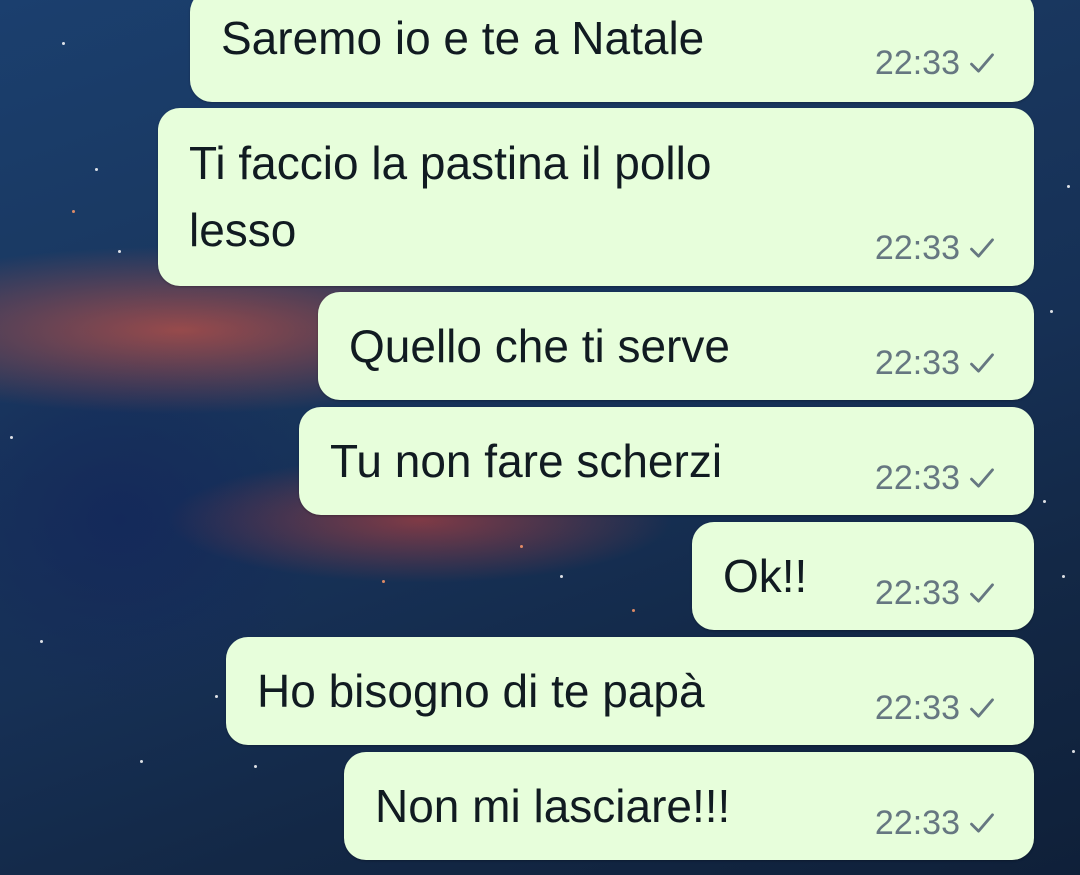 This screenshot has width=1080, height=875. What do you see at coordinates (765, 576) in the screenshot?
I see `message-text: Ok!!` at bounding box center [765, 576].